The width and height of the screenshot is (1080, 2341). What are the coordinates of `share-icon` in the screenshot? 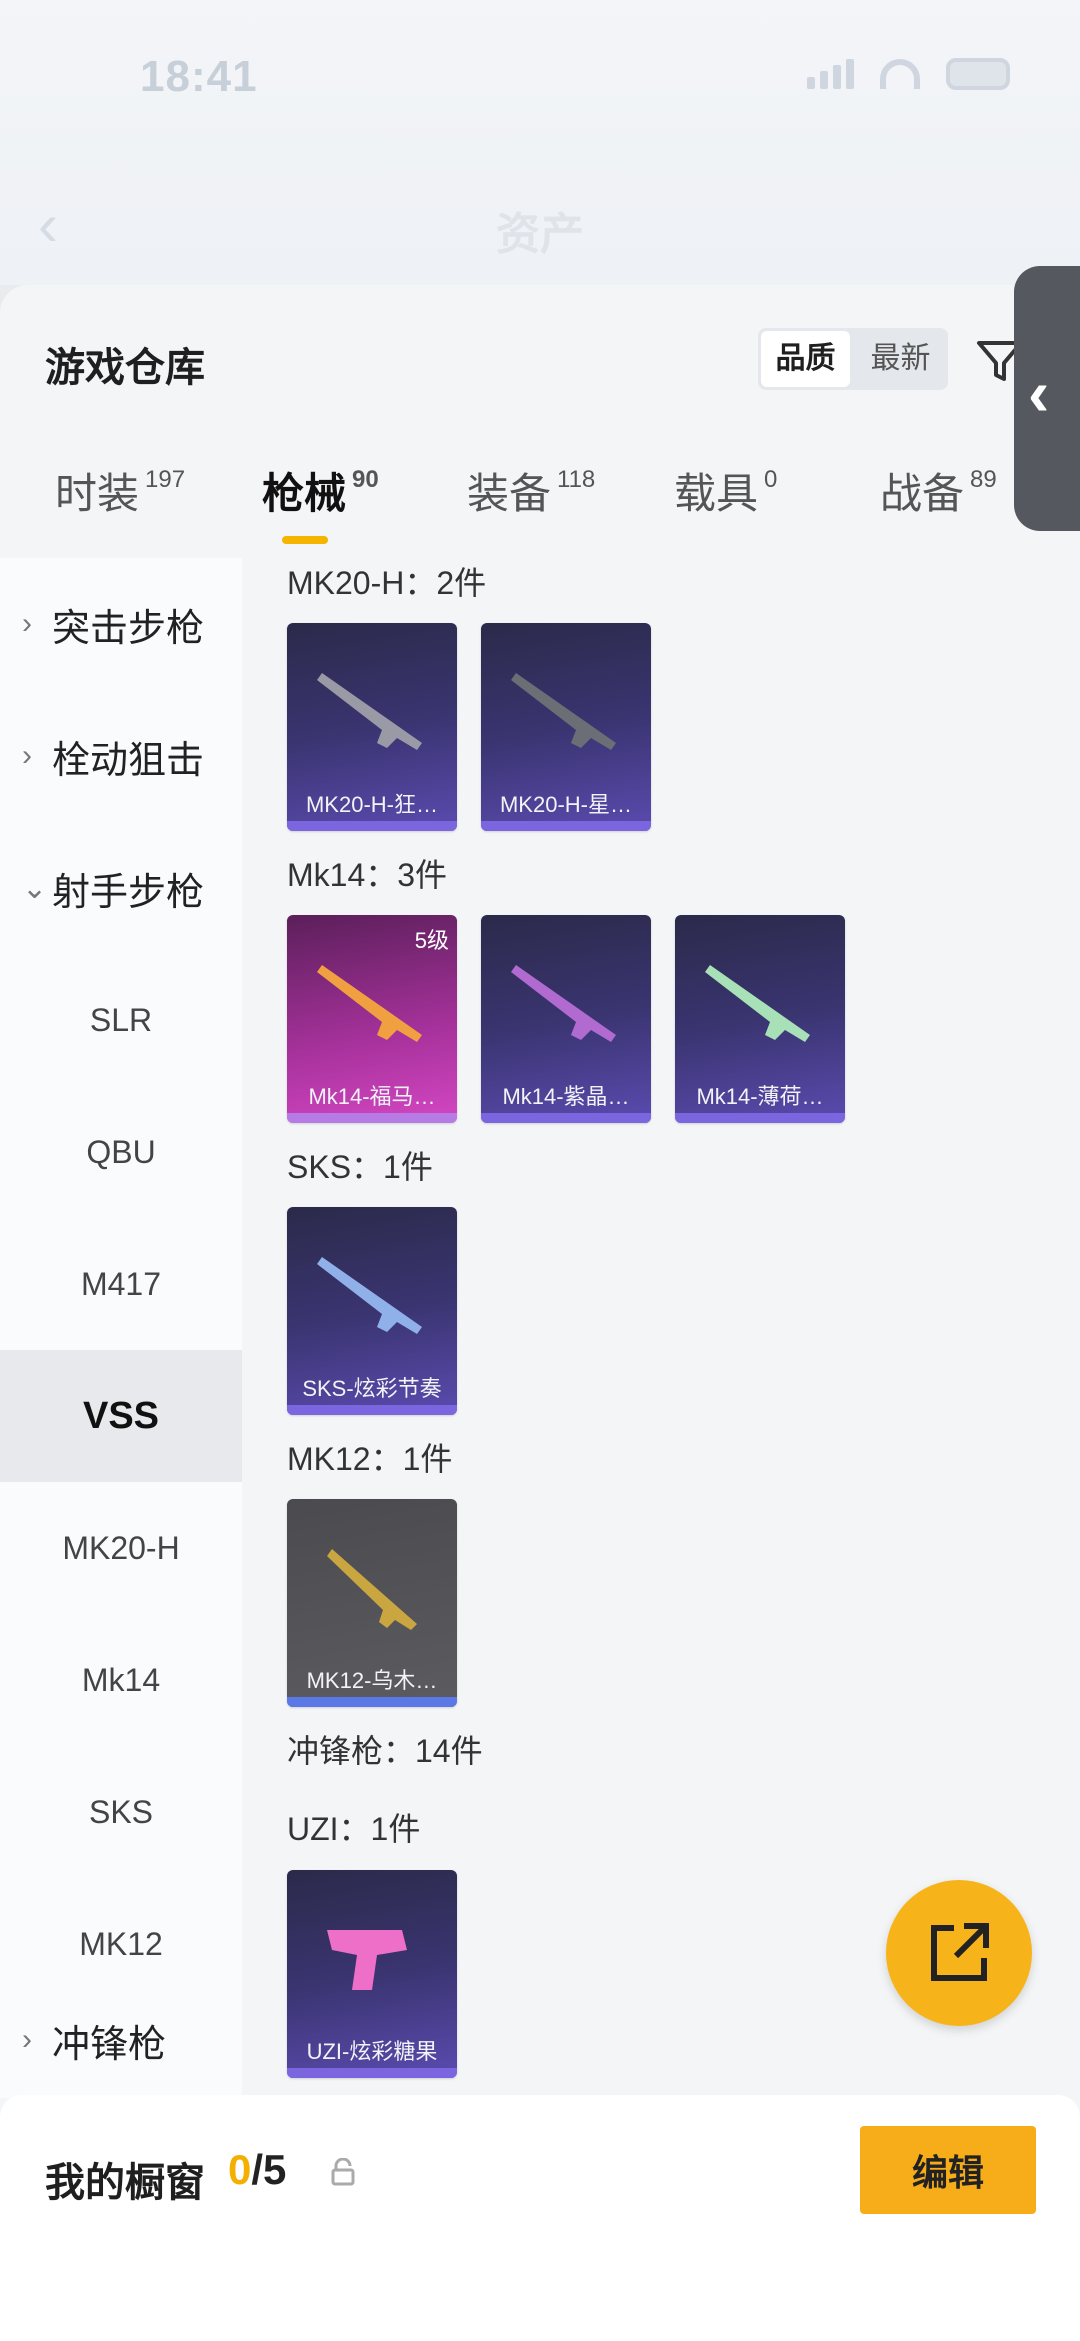 It's located at (960, 1952).